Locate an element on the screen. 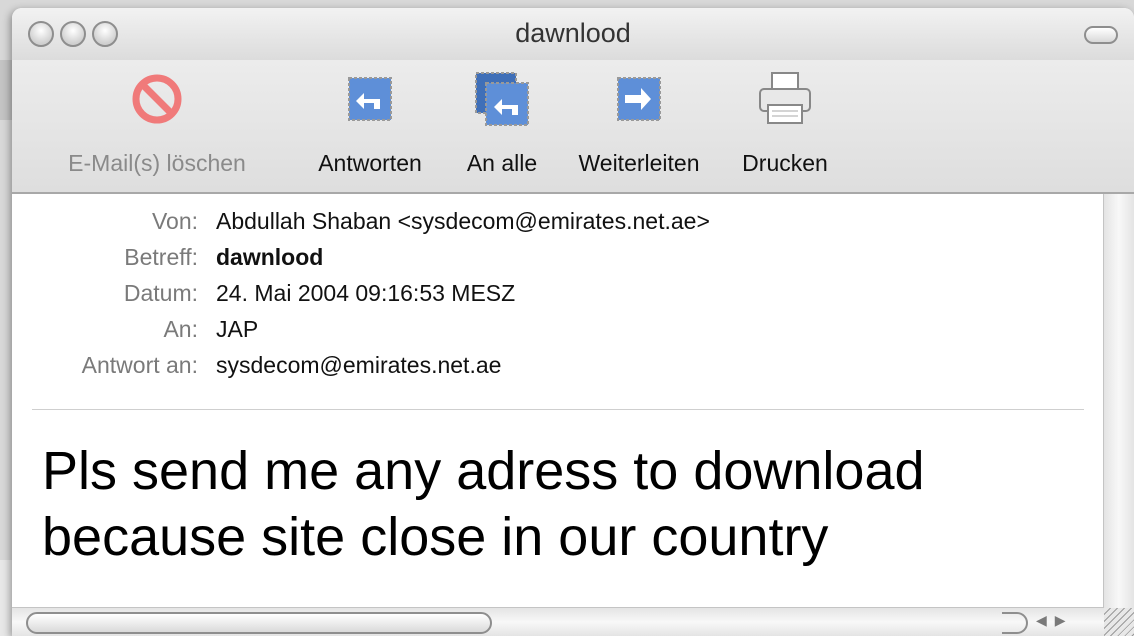 This screenshot has height=636, width=1134. vertical-scrollbar is located at coordinates (1118, 401).